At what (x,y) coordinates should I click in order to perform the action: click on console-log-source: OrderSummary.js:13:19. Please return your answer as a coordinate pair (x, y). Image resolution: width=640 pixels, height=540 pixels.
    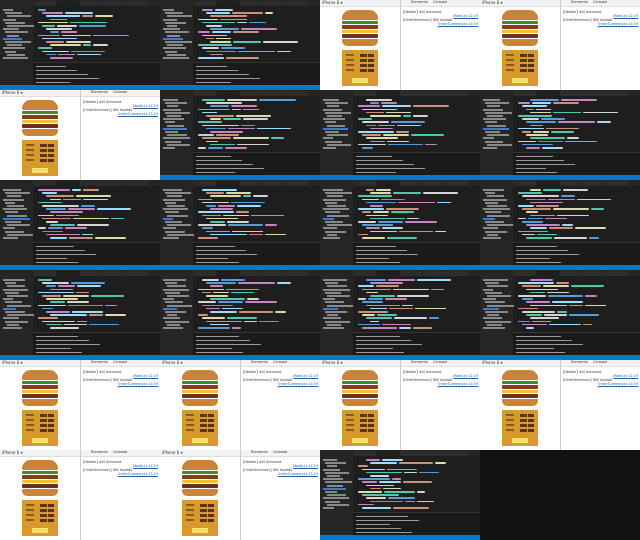
    Looking at the image, I should click on (138, 384).